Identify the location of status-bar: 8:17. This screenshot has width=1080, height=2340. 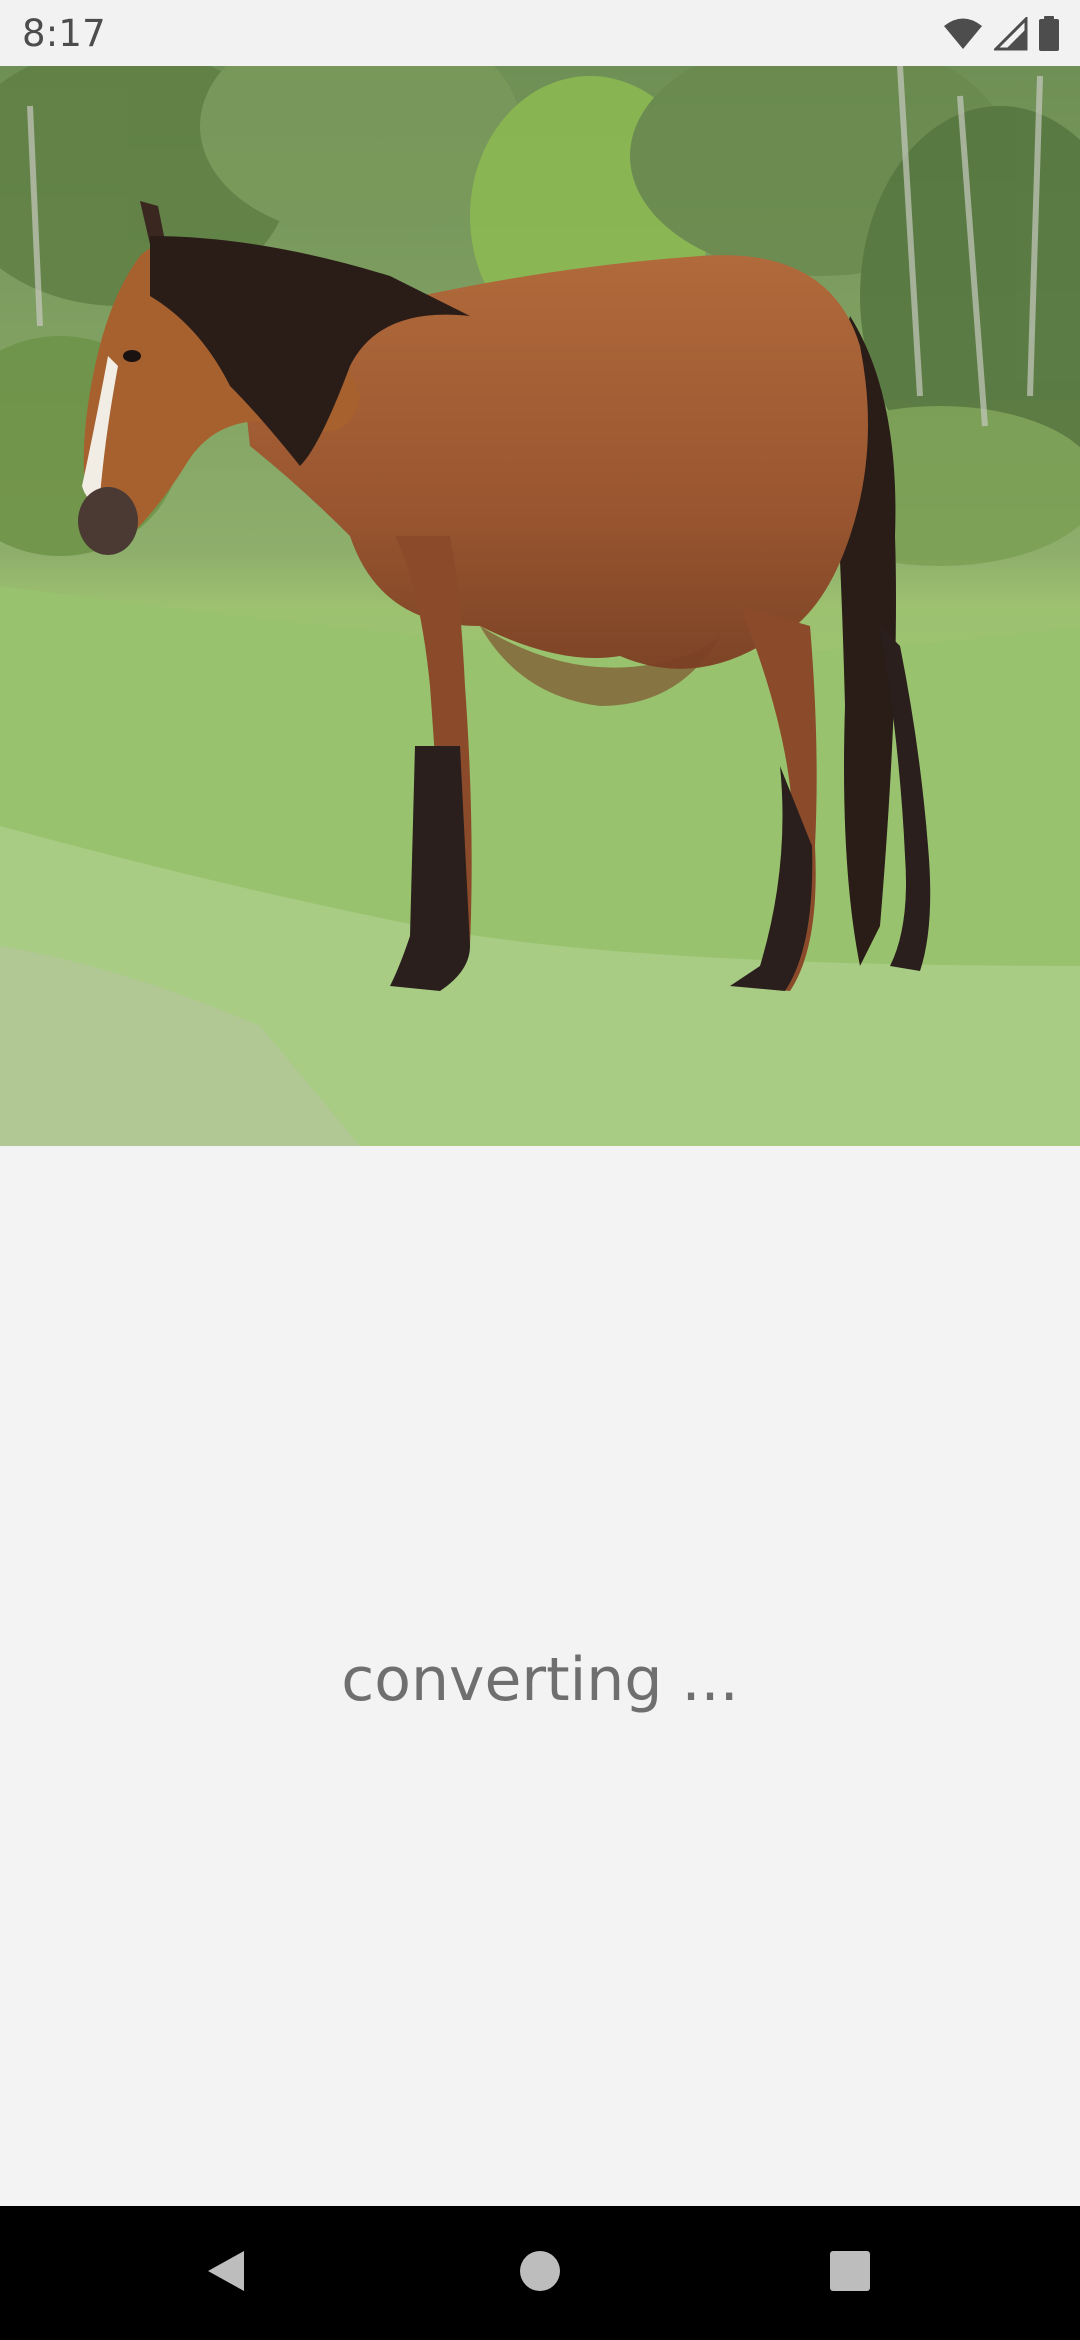
(540, 33).